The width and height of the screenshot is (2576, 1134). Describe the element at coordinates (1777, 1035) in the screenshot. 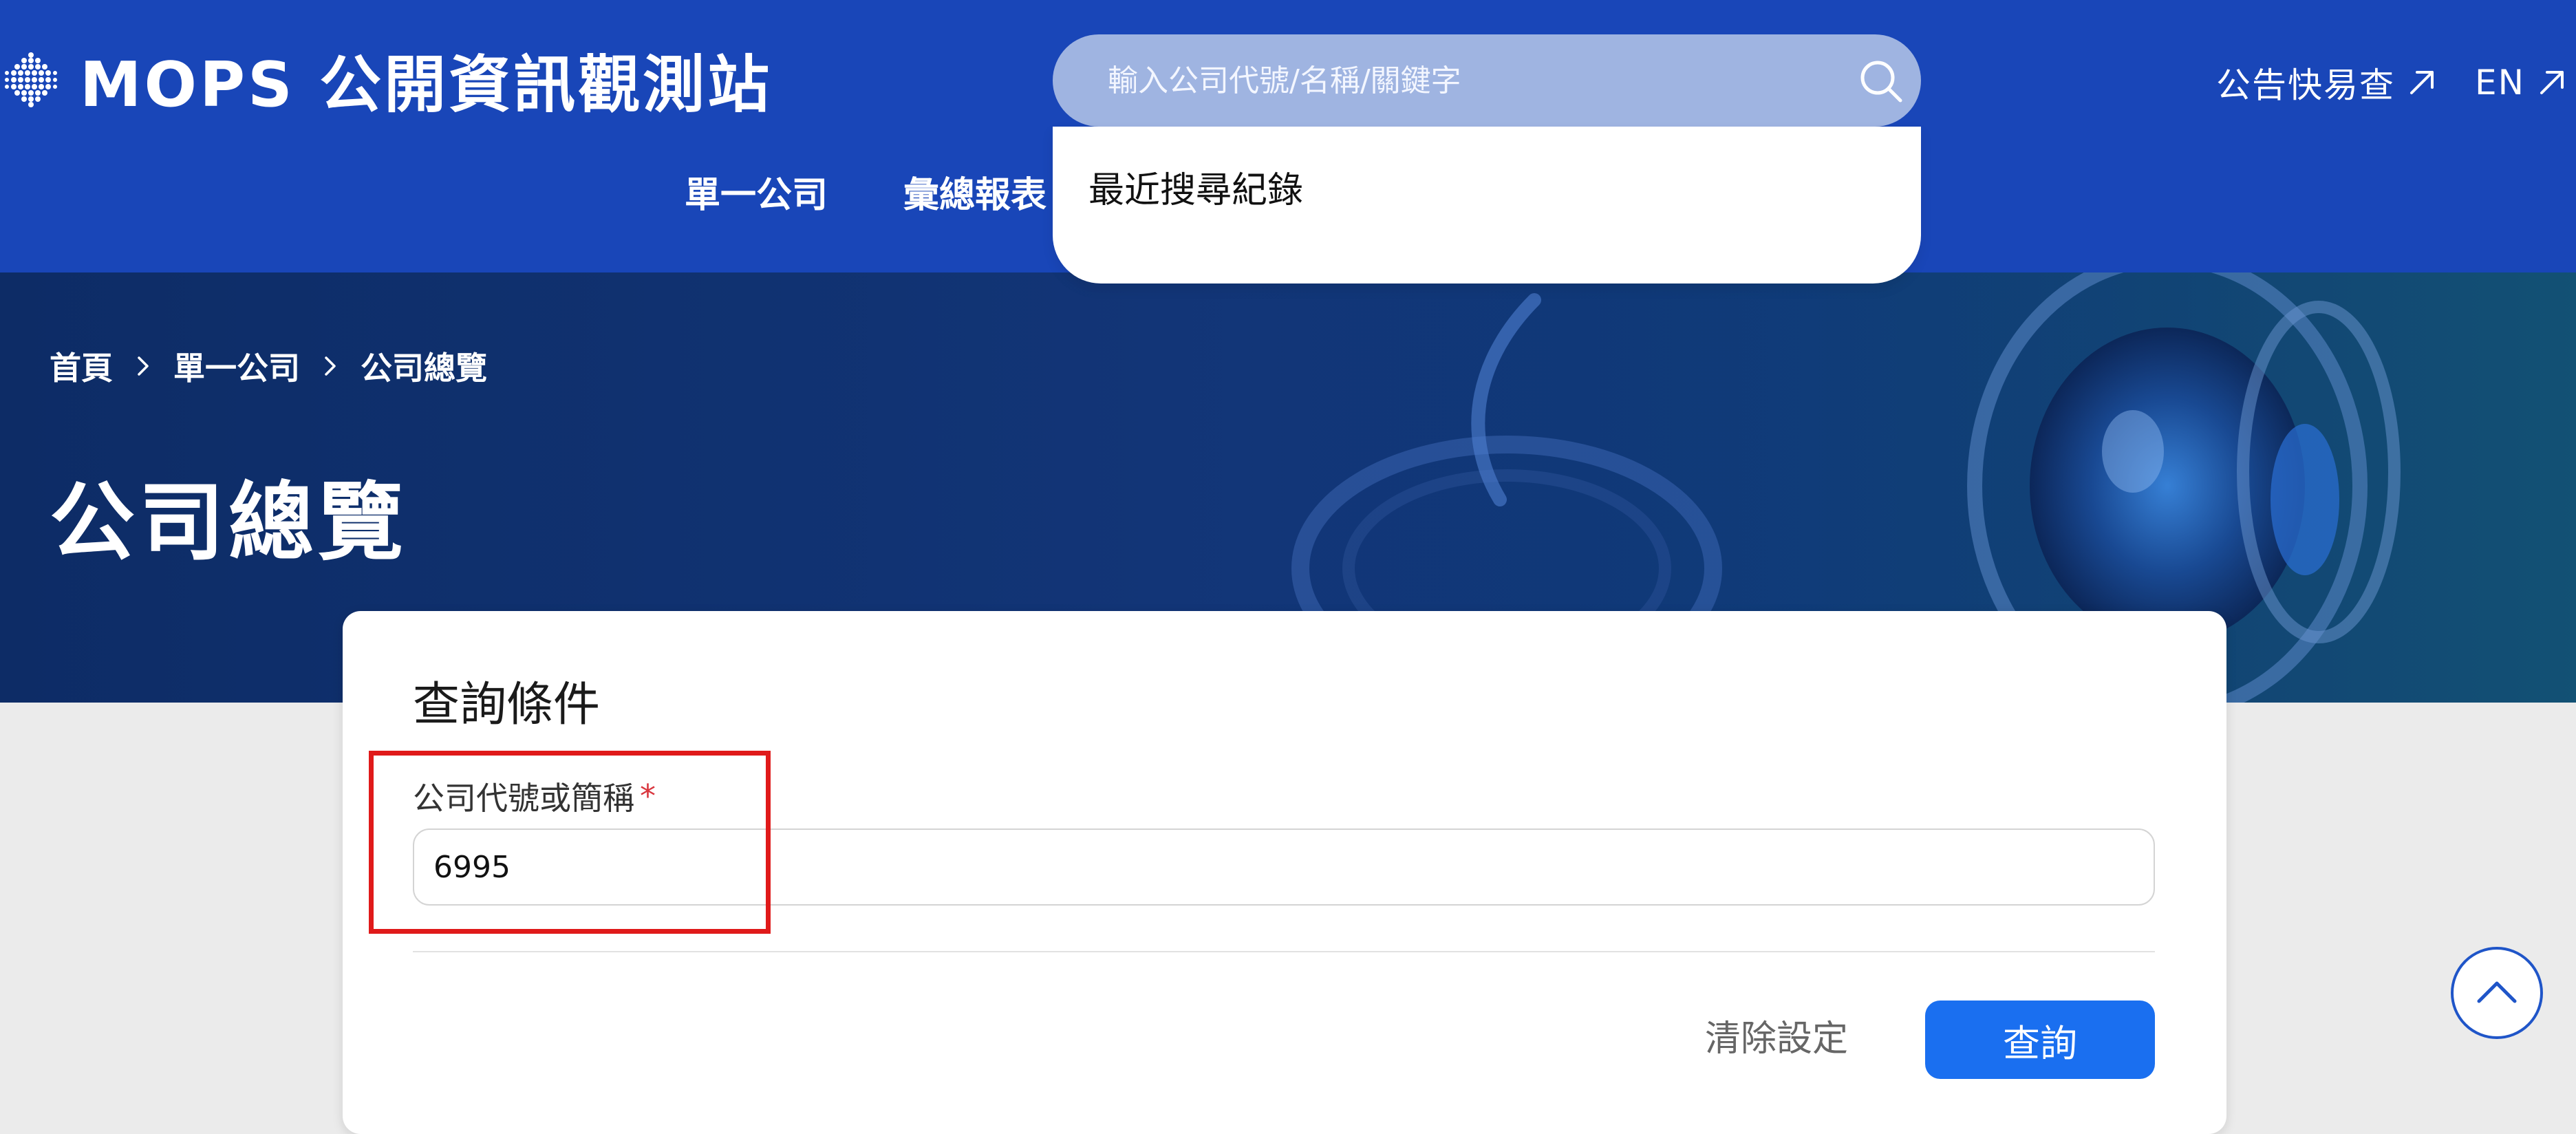

I see `clear-settings-button: 清除設定` at that location.